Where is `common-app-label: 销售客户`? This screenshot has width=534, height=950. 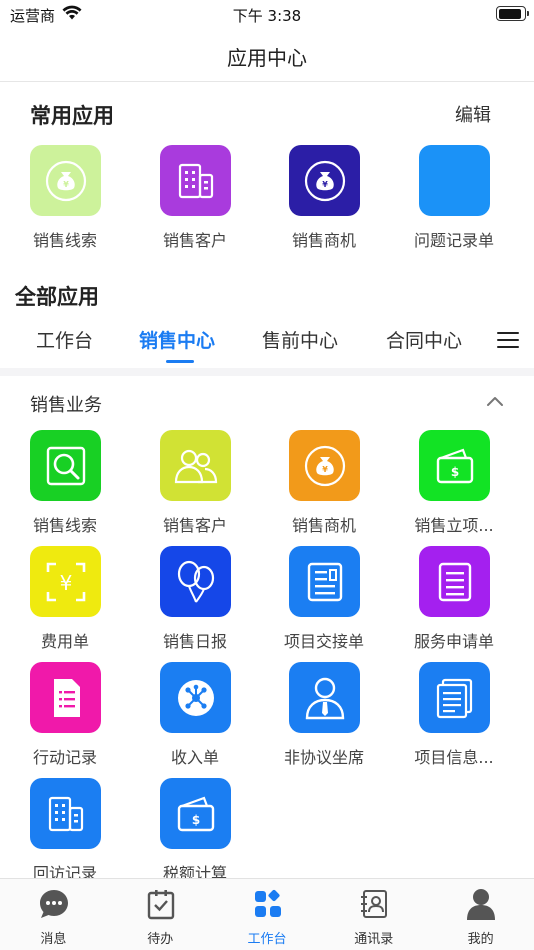
common-app-label: 销售客户 is located at coordinates (194, 240).